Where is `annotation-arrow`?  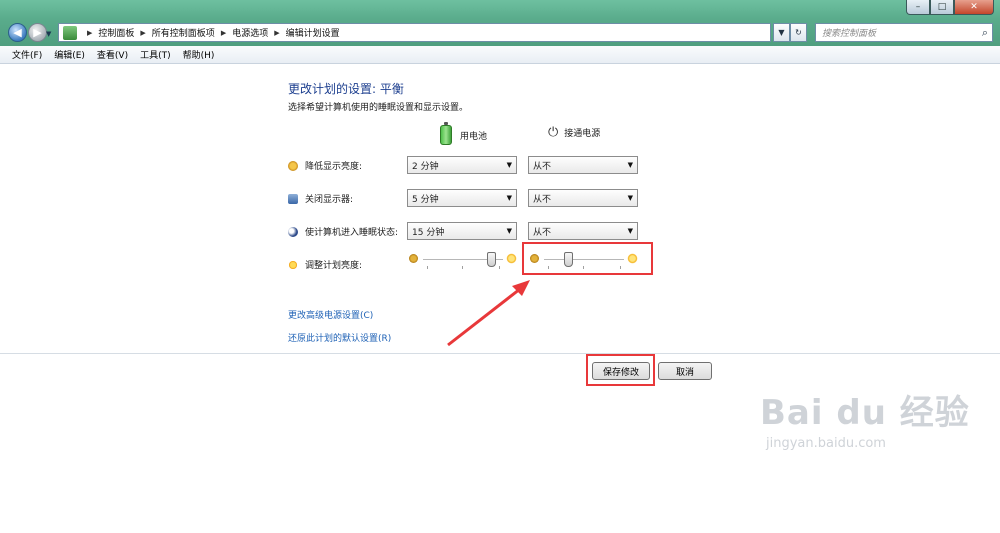
annotation-arrow is located at coordinates (488, 313).